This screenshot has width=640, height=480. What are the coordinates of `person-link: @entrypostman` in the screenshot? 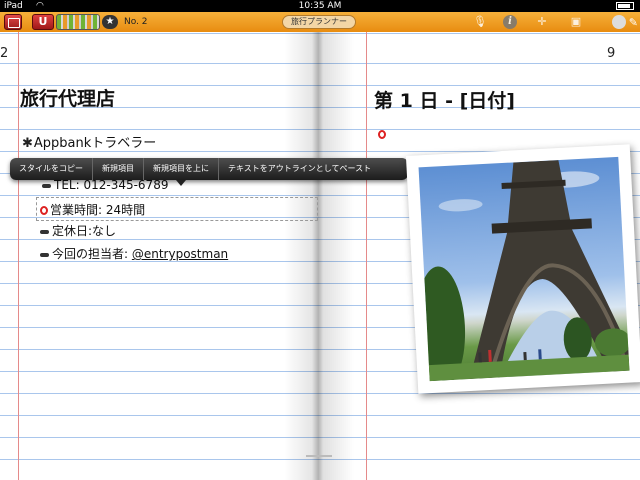 It's located at (180, 254).